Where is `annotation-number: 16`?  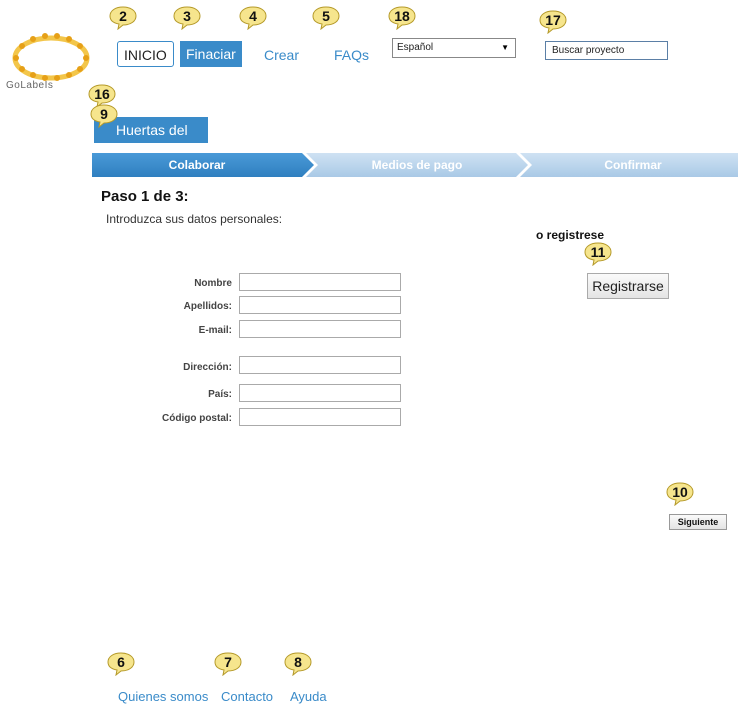
annotation-number: 16 is located at coordinates (102, 94).